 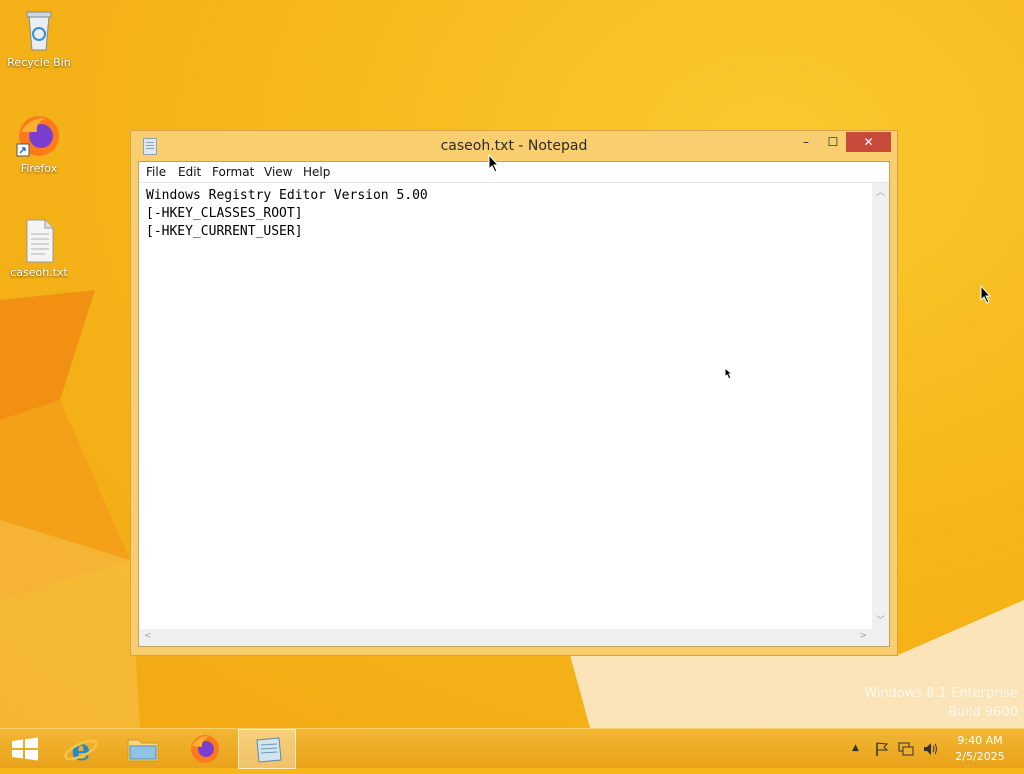 What do you see at coordinates (156, 172) in the screenshot?
I see `menu-file: File` at bounding box center [156, 172].